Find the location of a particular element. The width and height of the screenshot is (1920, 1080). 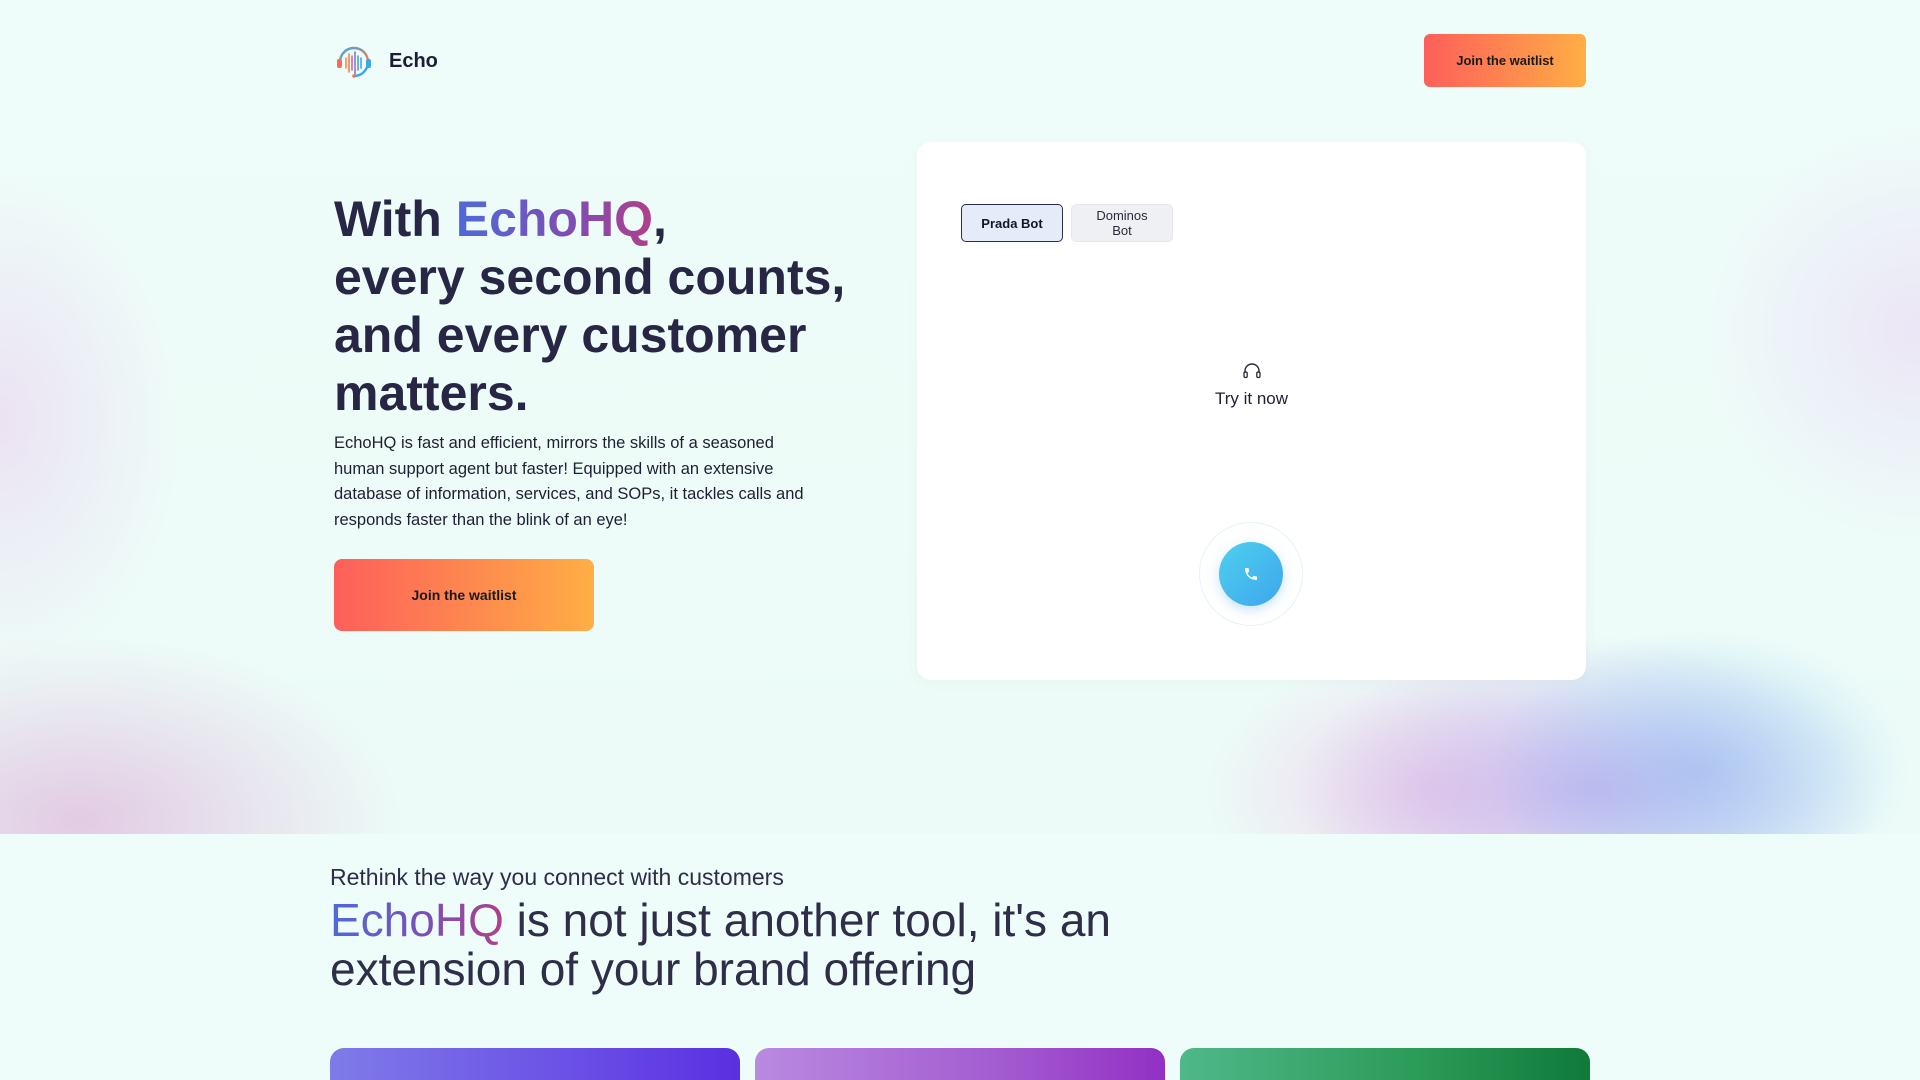

call-button-circle is located at coordinates (1251, 574).